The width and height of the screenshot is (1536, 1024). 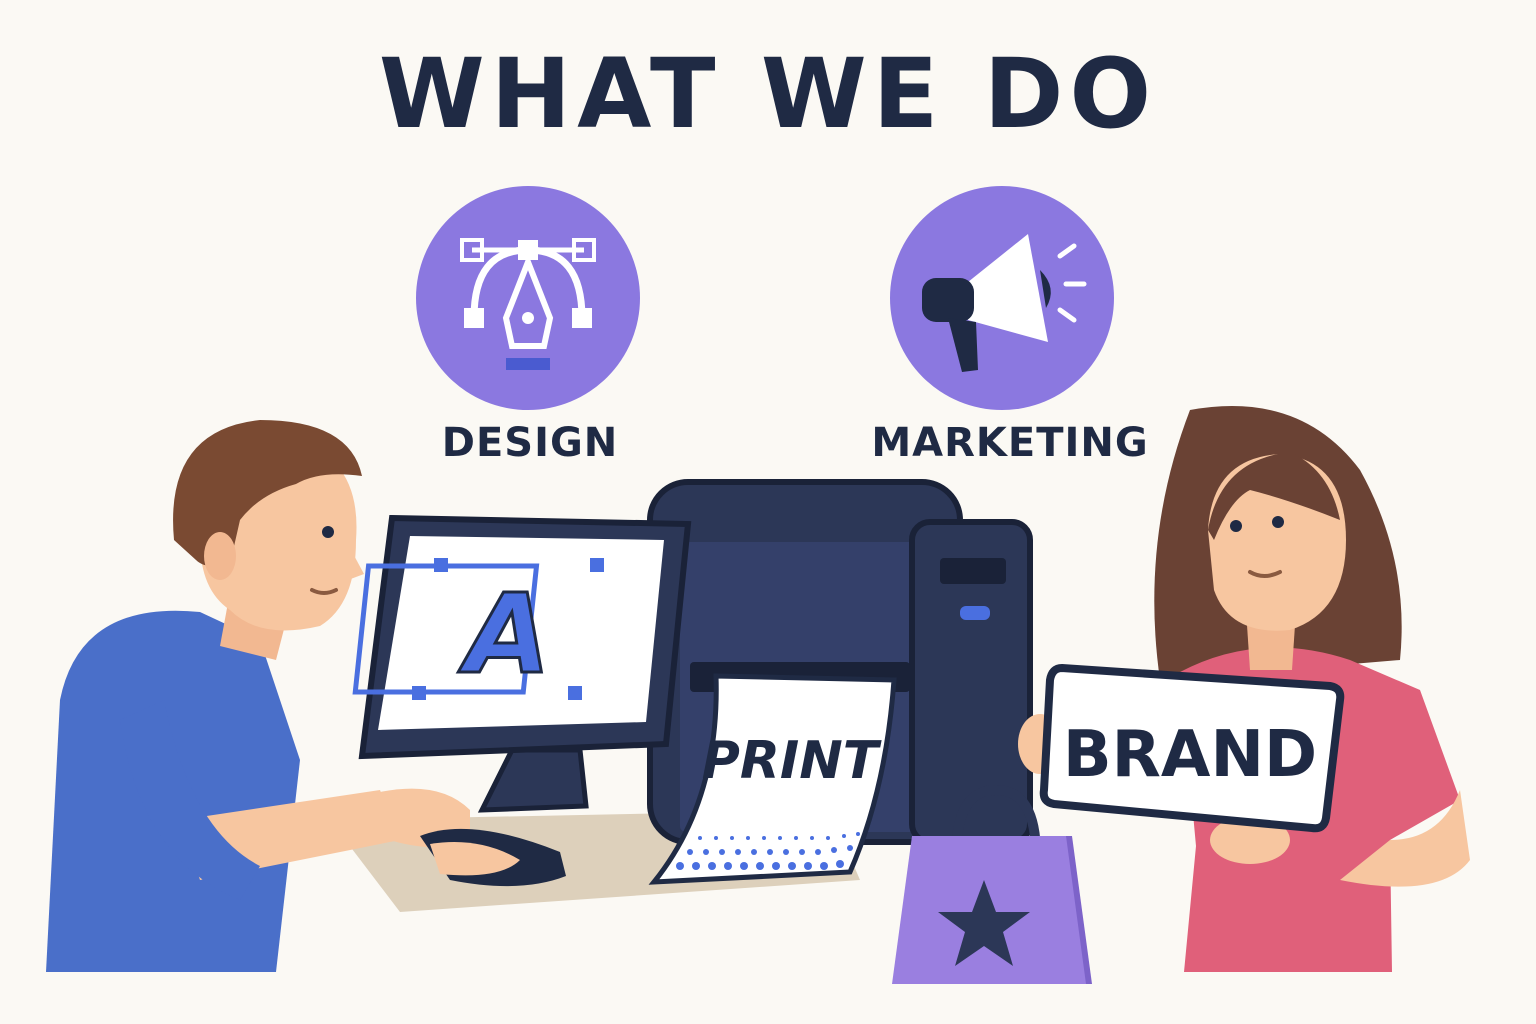 What do you see at coordinates (503, 634) in the screenshot?
I see `monitor-letter: A` at bounding box center [503, 634].